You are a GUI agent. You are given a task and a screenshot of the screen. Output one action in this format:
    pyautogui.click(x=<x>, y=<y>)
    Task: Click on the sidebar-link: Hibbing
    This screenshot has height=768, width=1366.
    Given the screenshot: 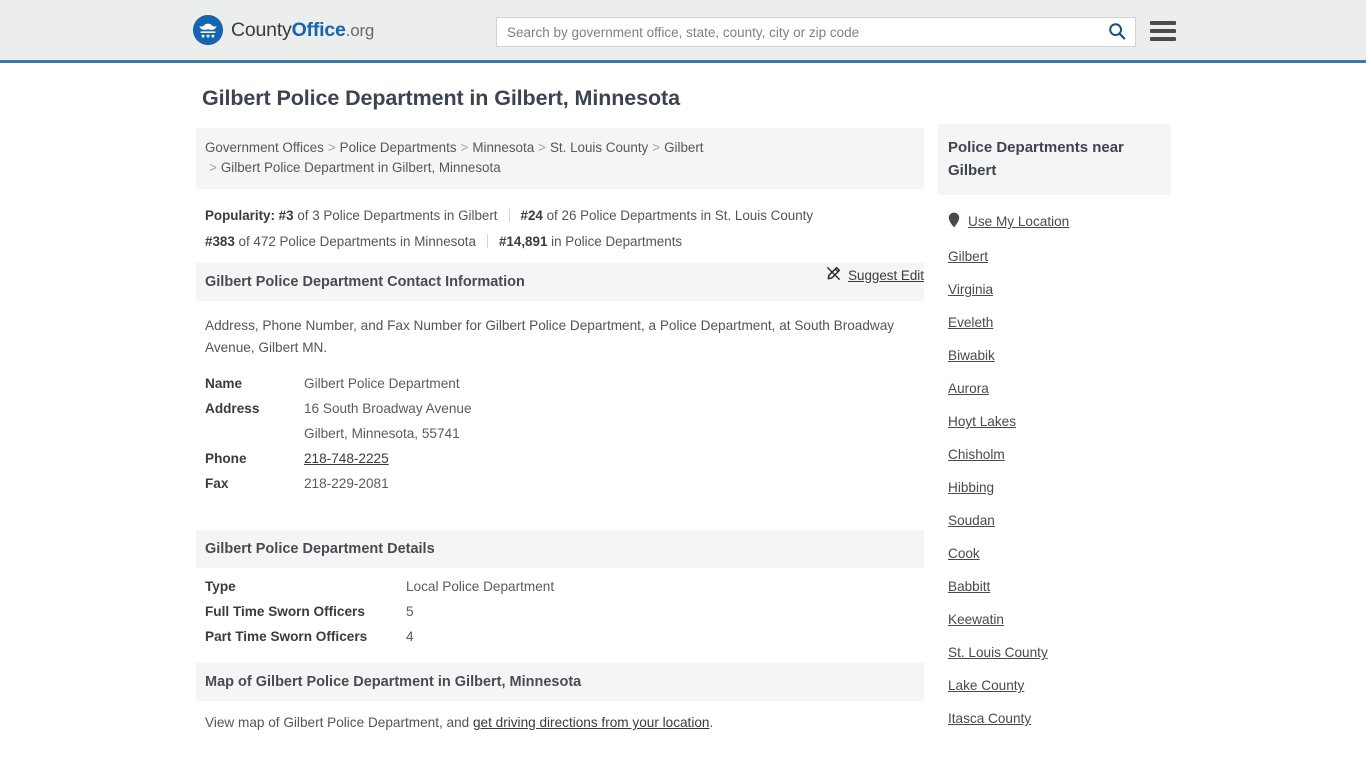 What is the action you would take?
    pyautogui.click(x=971, y=487)
    